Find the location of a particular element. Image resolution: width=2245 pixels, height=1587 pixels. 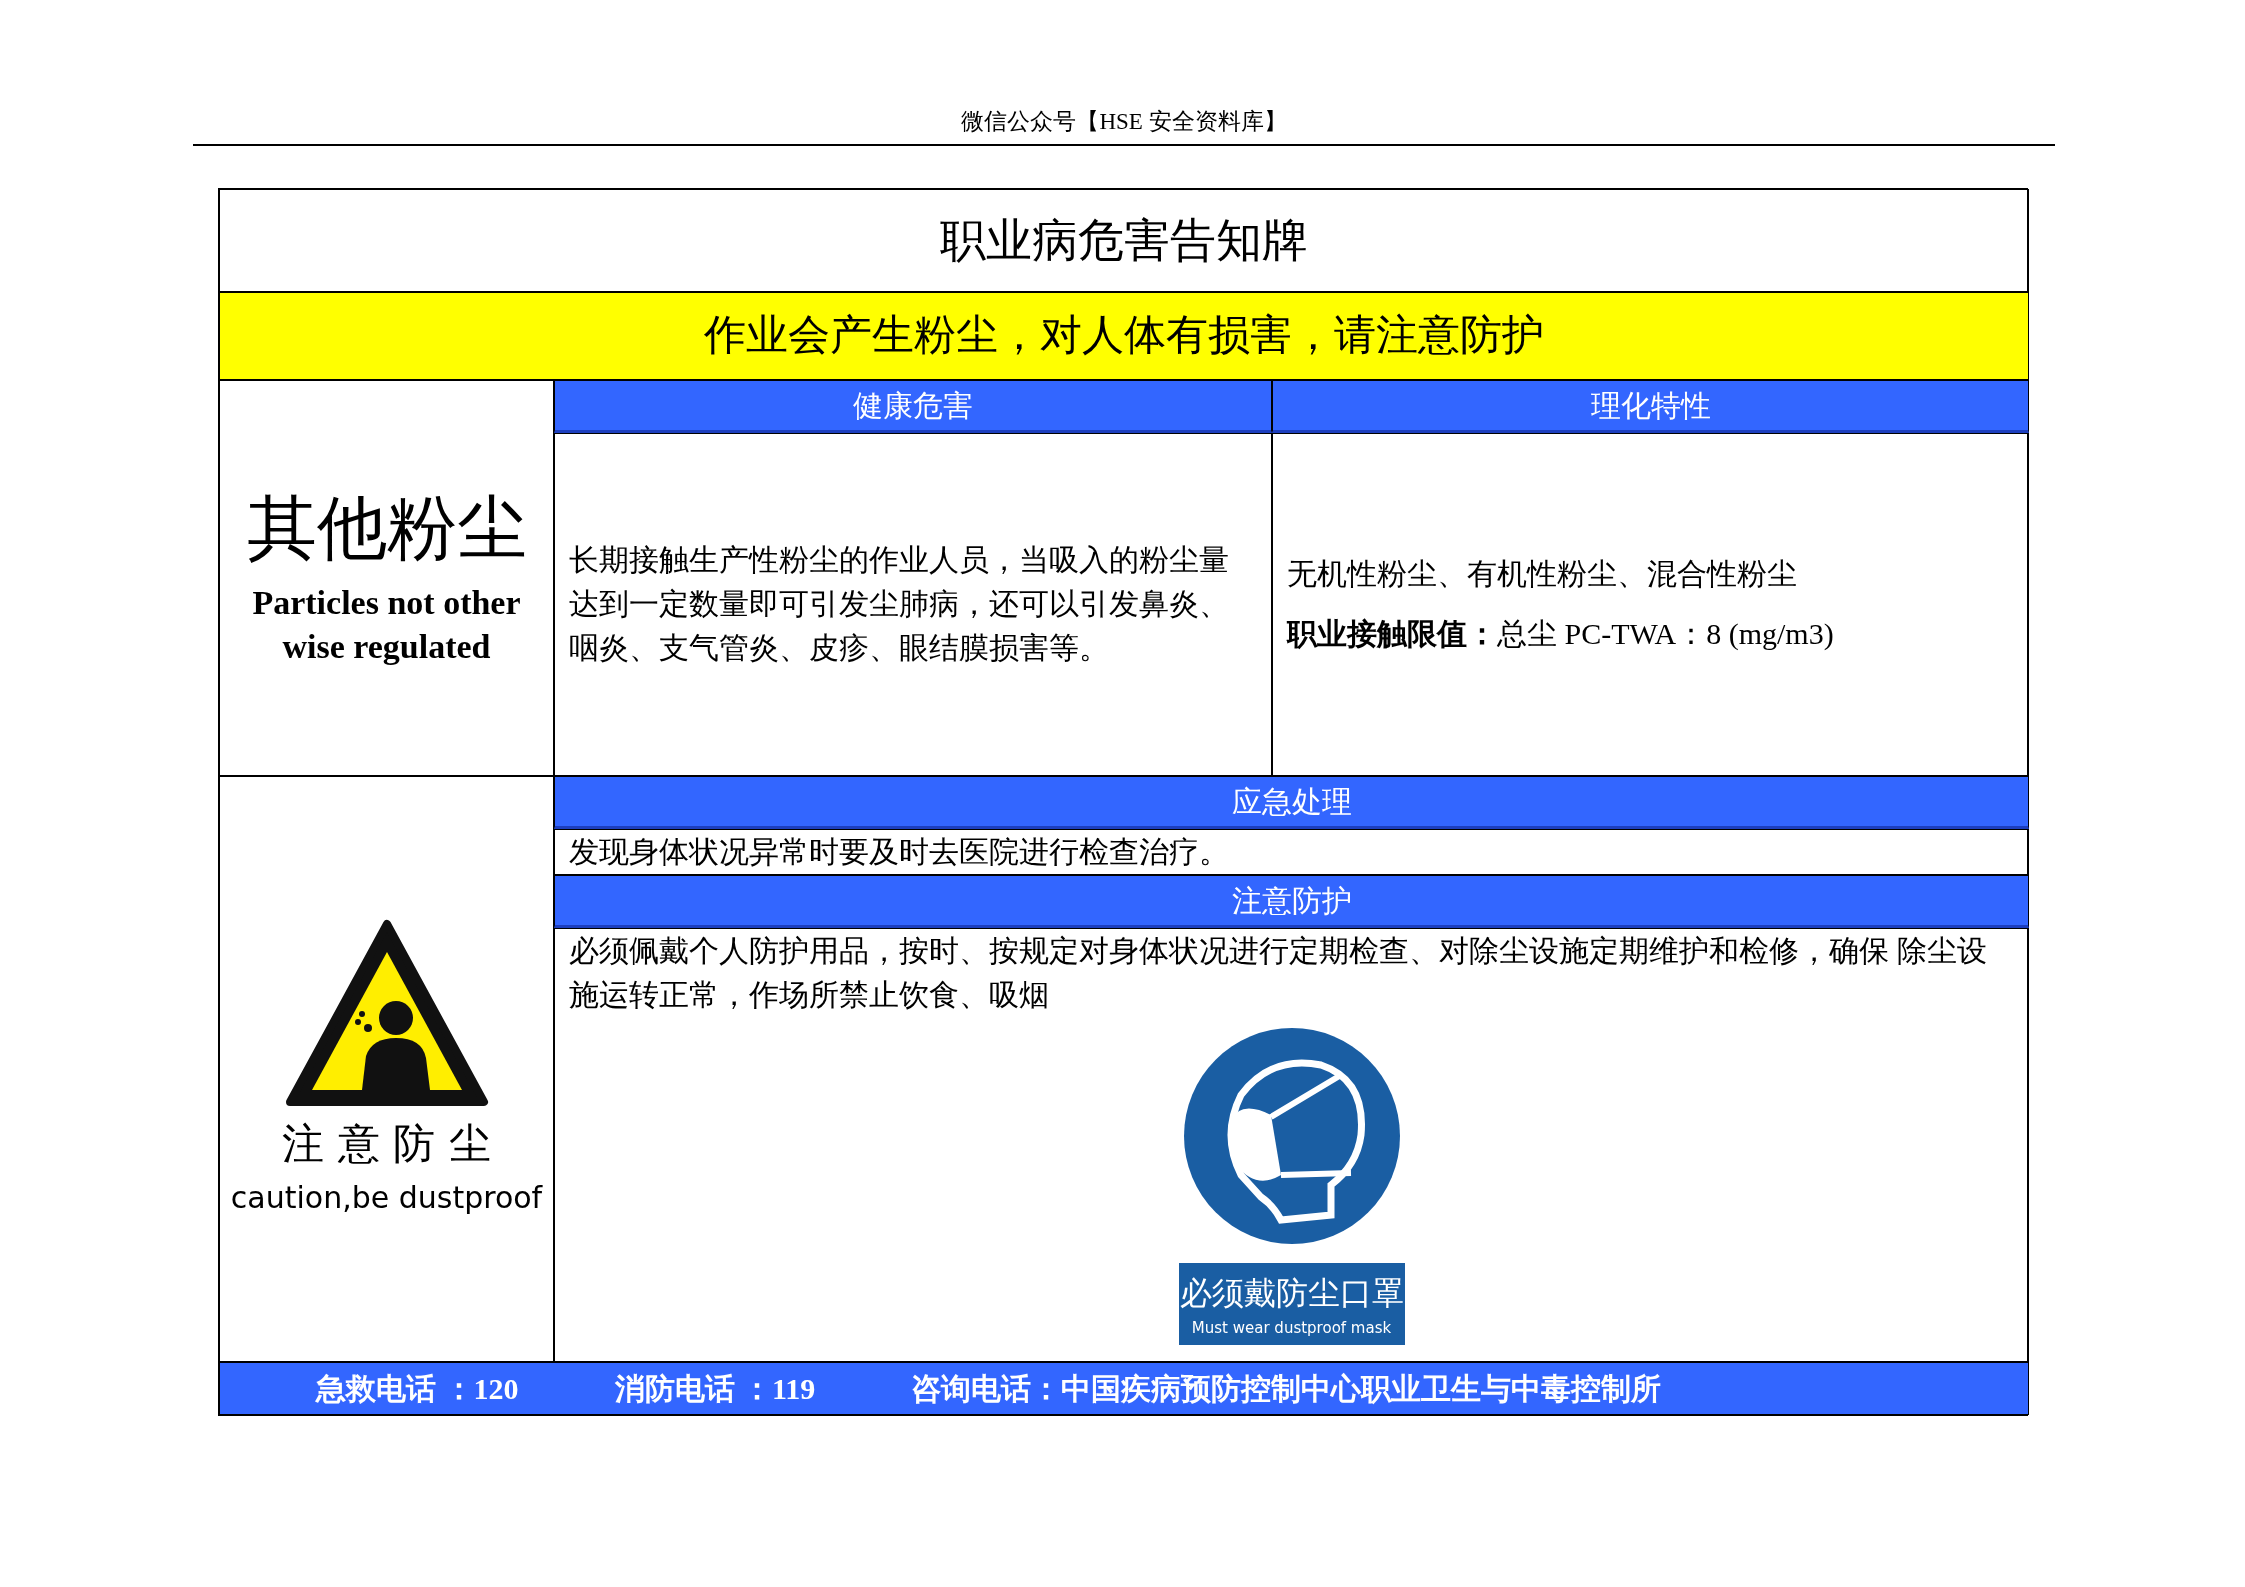

sign-caption: 必须戴防尘口罩 is located at coordinates (1291, 1293).